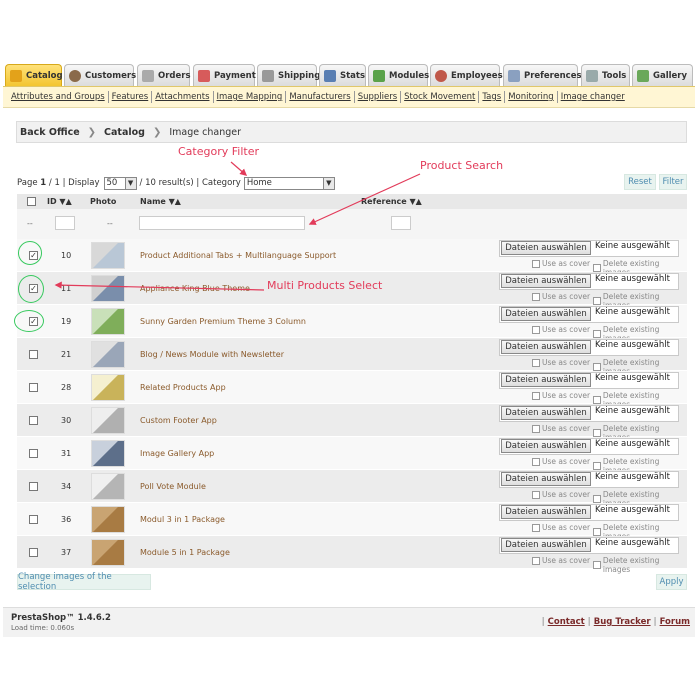 This screenshot has width=700, height=700. Describe the element at coordinates (222, 223) in the screenshot. I see `filter-name-input` at that location.